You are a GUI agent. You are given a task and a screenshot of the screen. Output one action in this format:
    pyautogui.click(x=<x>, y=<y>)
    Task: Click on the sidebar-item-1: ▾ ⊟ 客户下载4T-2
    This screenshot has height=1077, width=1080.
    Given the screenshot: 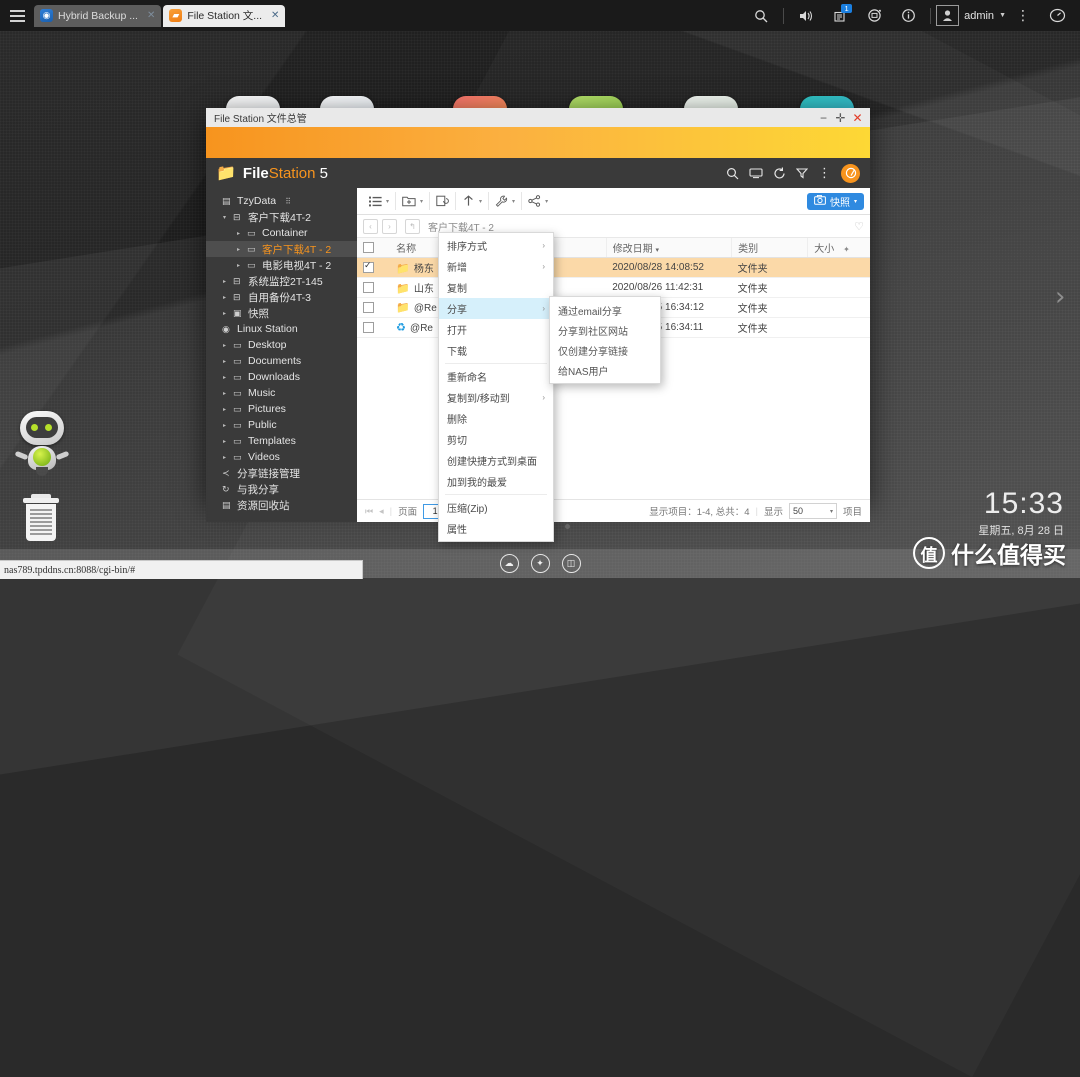 What is the action you would take?
    pyautogui.click(x=281, y=217)
    